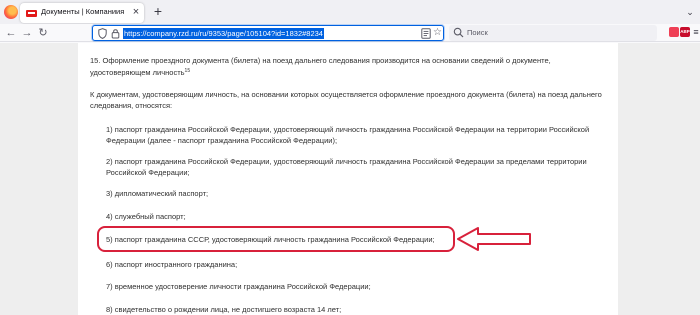 Image resolution: width=700 pixels, height=315 pixels. I want to click on chevron-down-icon: ⌄, so click(690, 12).